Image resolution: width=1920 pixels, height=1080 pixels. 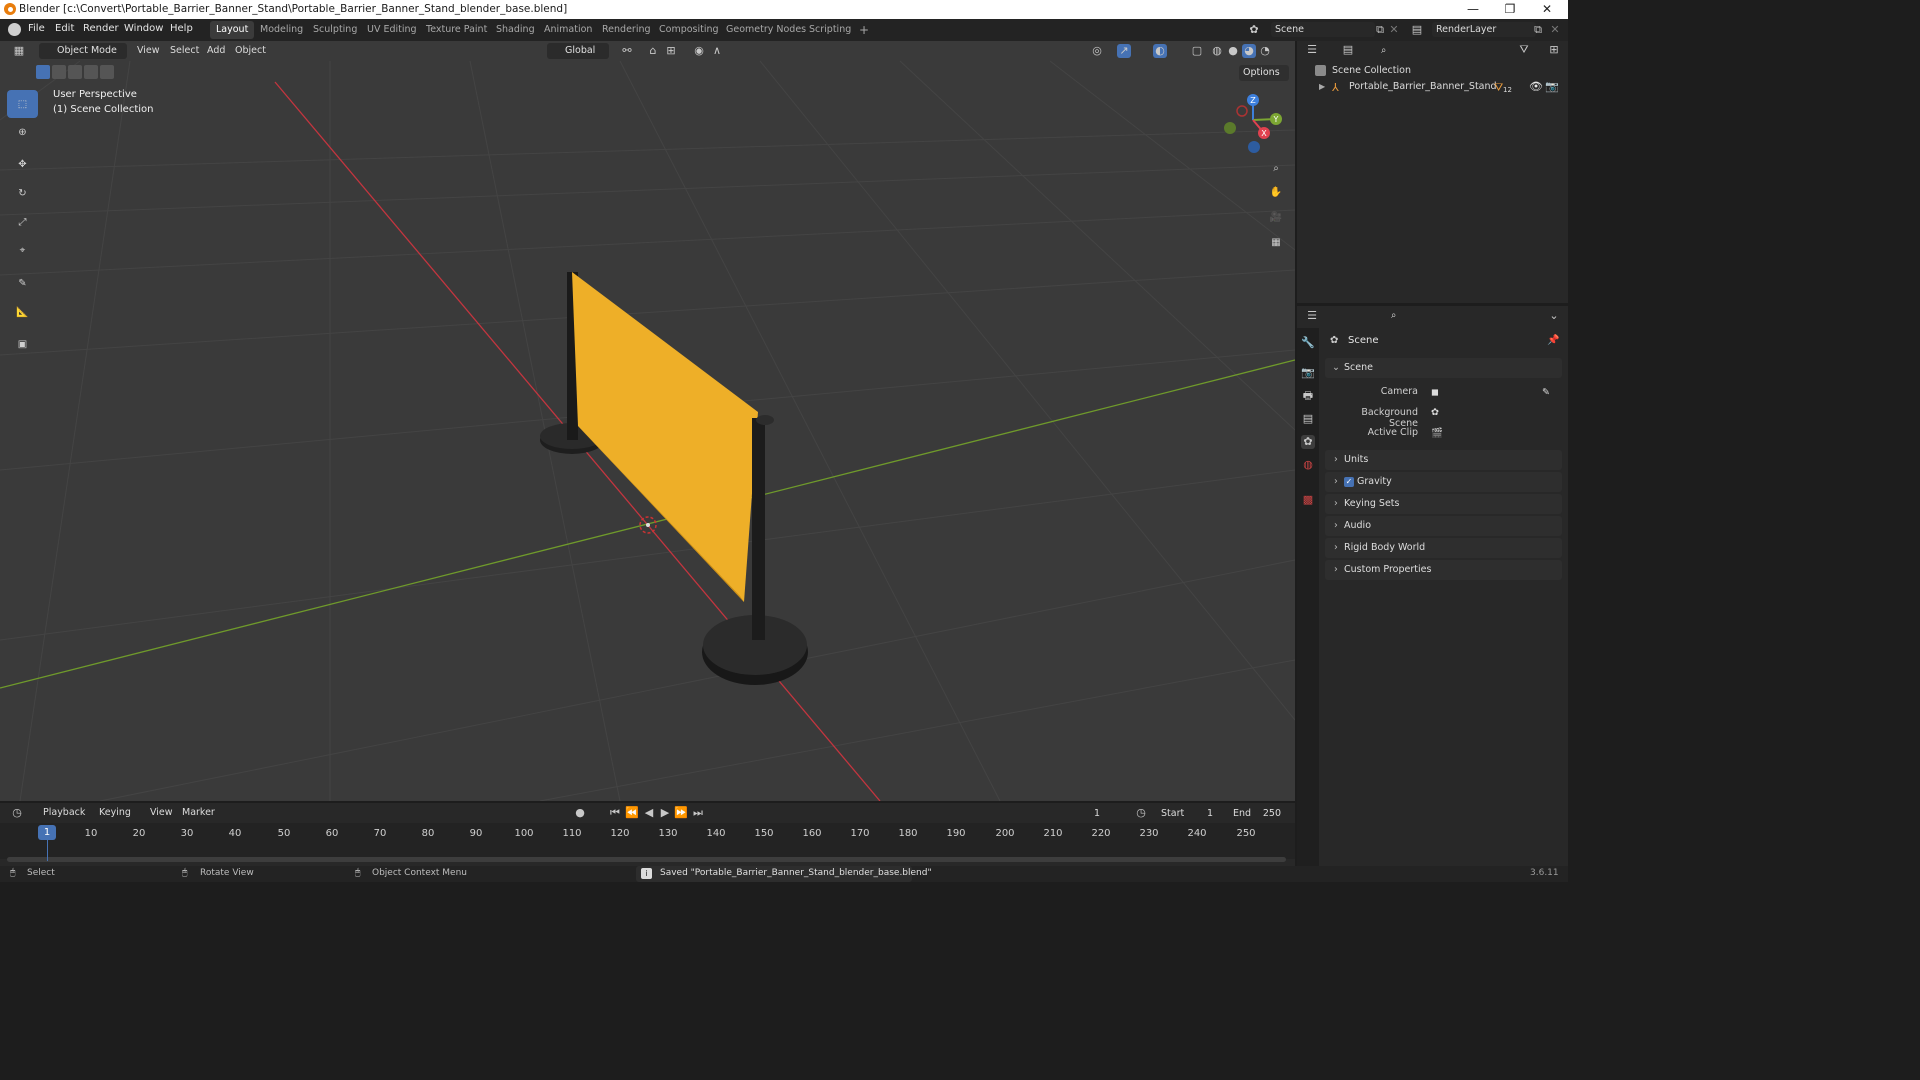 I want to click on overlay-toggle-icon: ◐, so click(x=1160, y=51).